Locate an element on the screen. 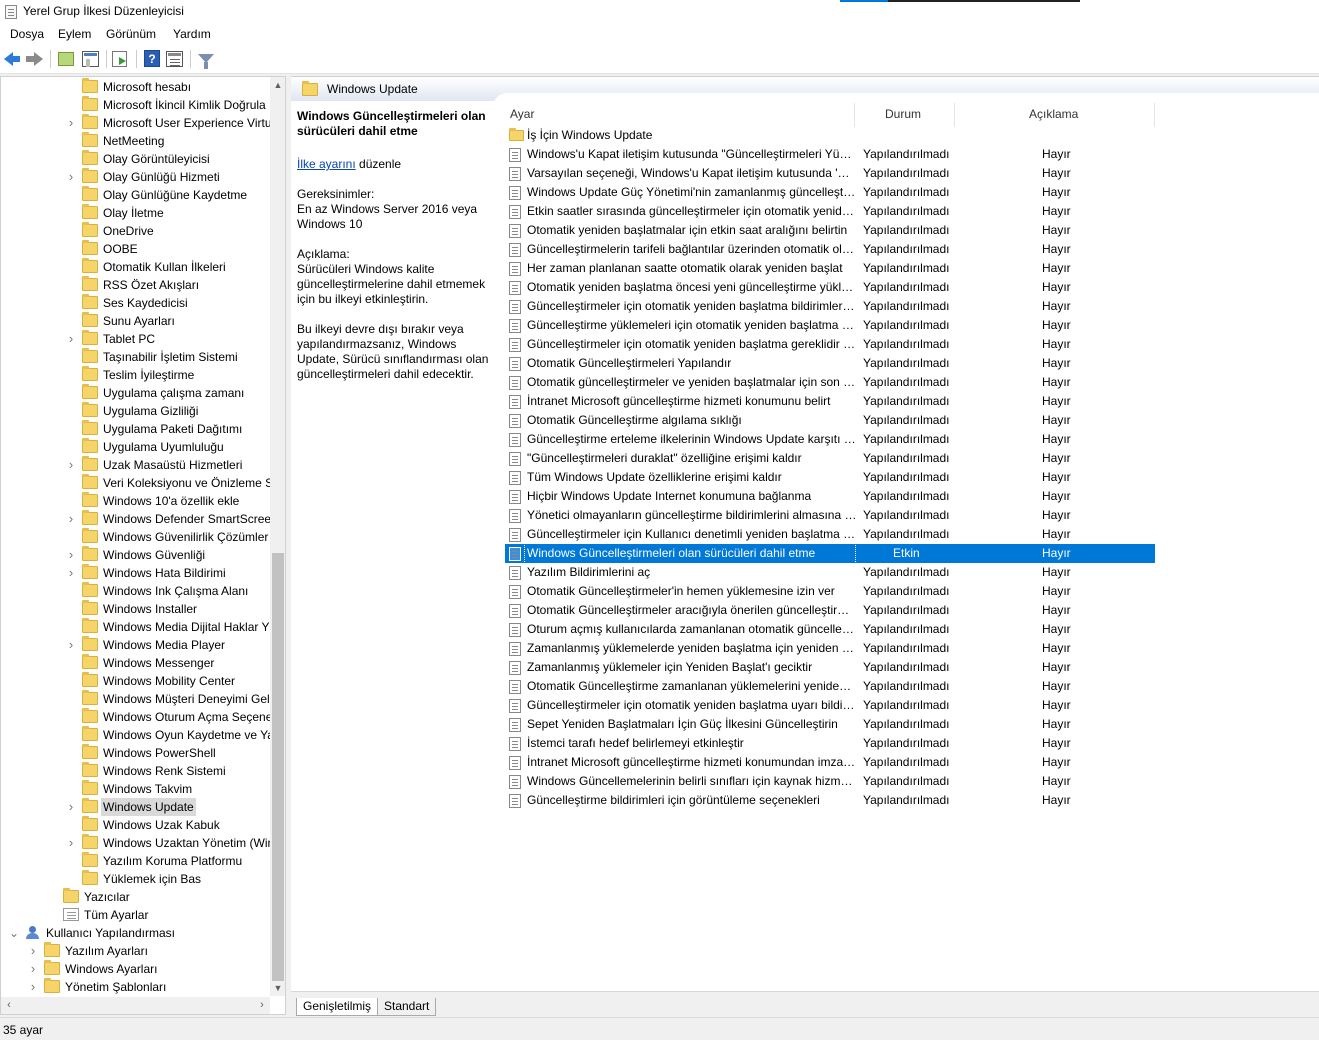  tree-item: Veri Koleksiyonu ve Önizleme Sü is located at coordinates (140, 483).